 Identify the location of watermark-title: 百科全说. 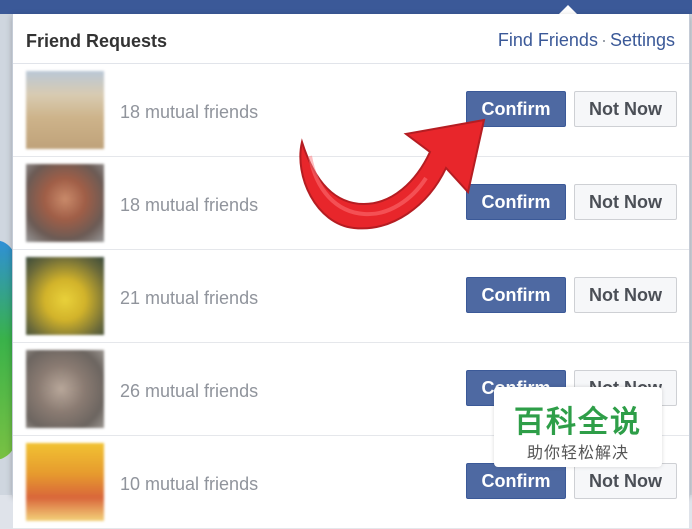
(578, 422).